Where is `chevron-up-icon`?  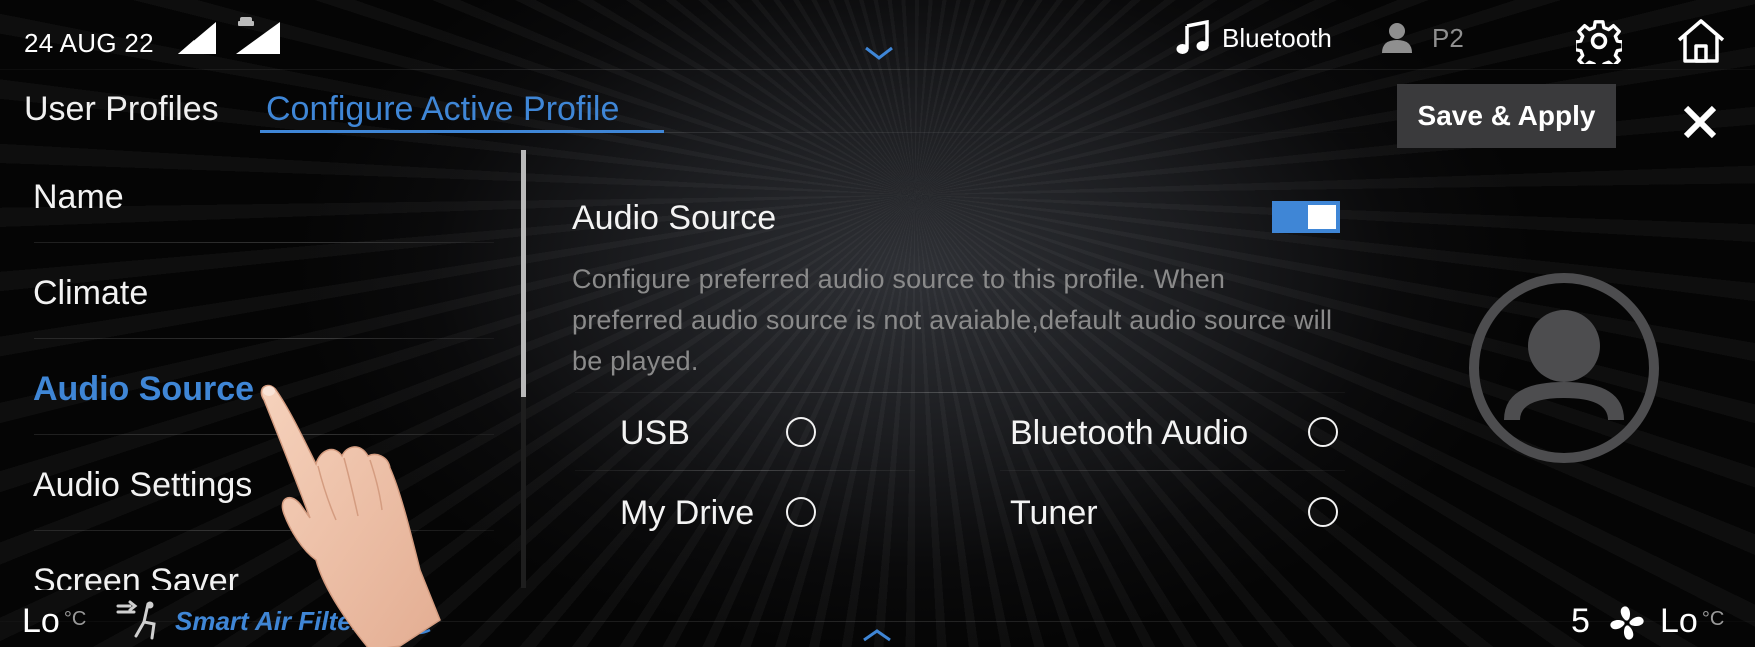
chevron-up-icon is located at coordinates (877, 635).